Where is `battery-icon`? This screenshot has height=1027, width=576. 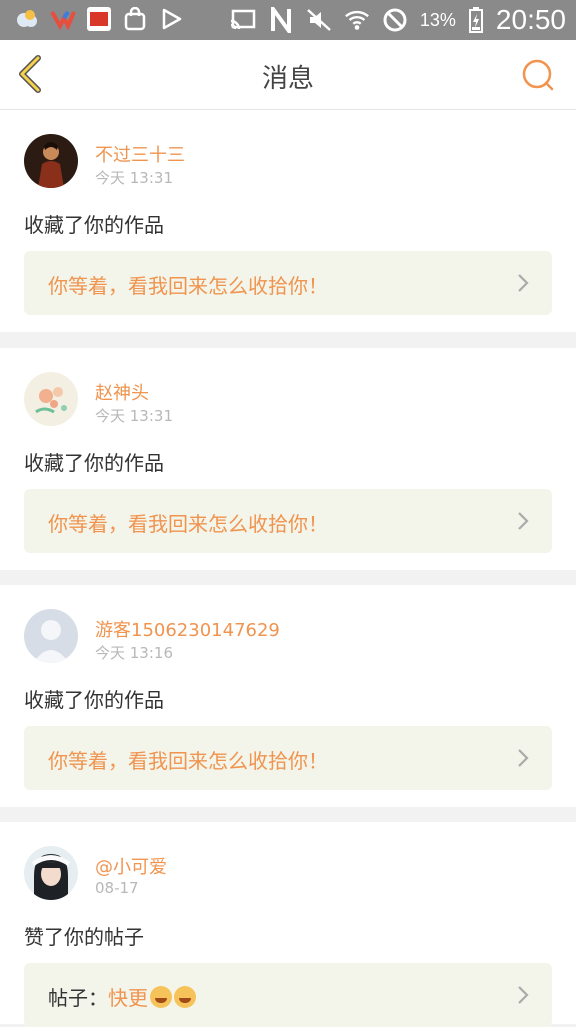 battery-icon is located at coordinates (476, 20).